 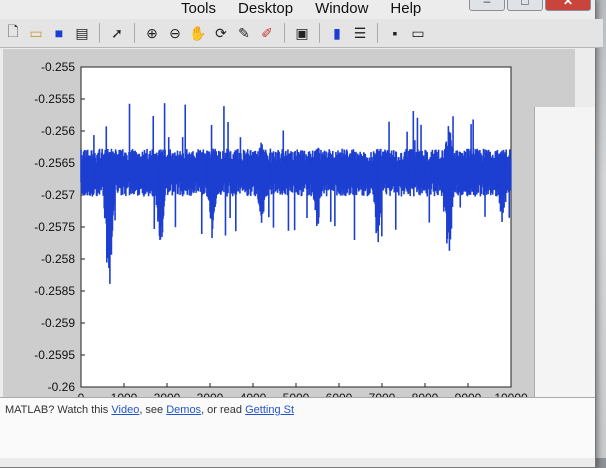 I want to click on new-file-icon: 🗋, so click(x=13, y=33).